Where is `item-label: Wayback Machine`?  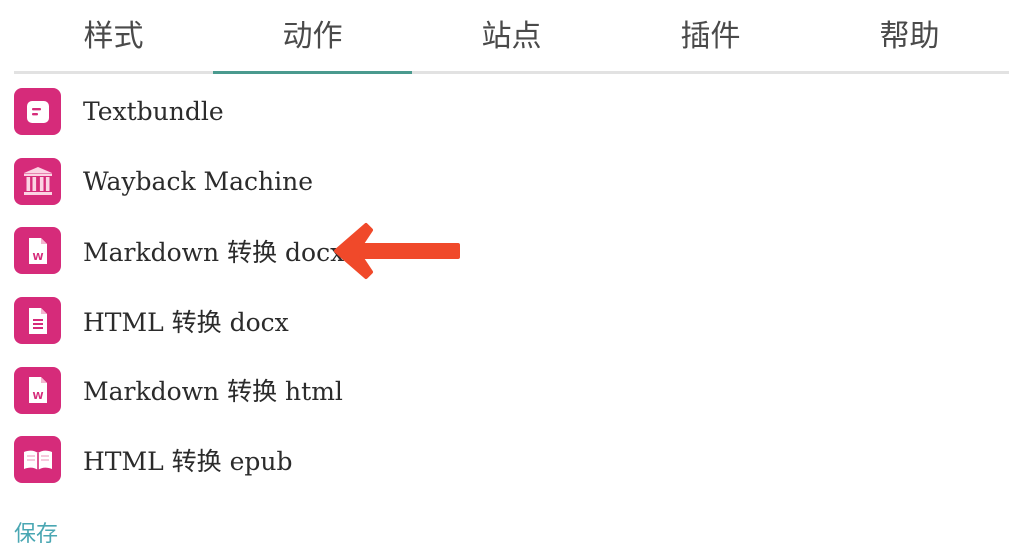
item-label: Wayback Machine is located at coordinates (198, 181).